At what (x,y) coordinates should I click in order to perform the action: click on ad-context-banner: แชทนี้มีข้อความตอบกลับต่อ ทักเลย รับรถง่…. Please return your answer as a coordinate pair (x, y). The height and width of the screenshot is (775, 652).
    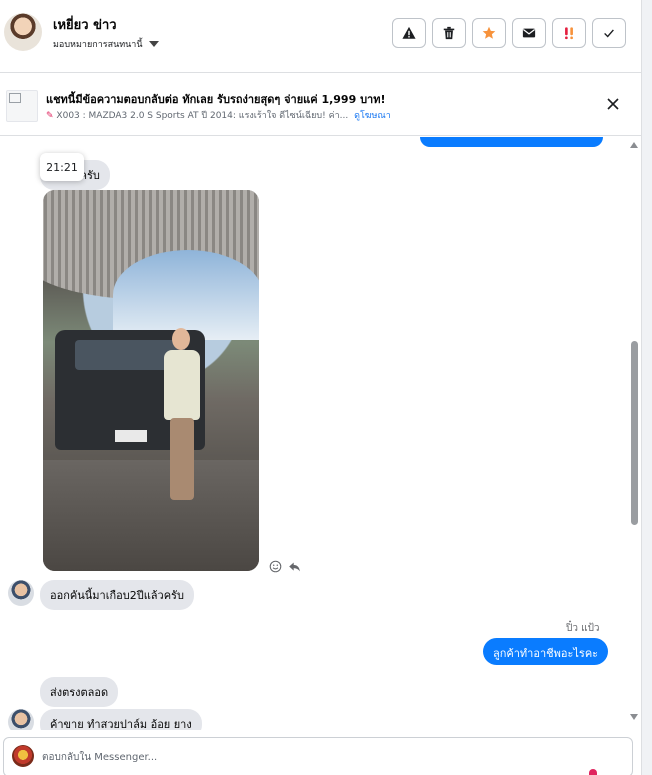
    Looking at the image, I should click on (320, 105).